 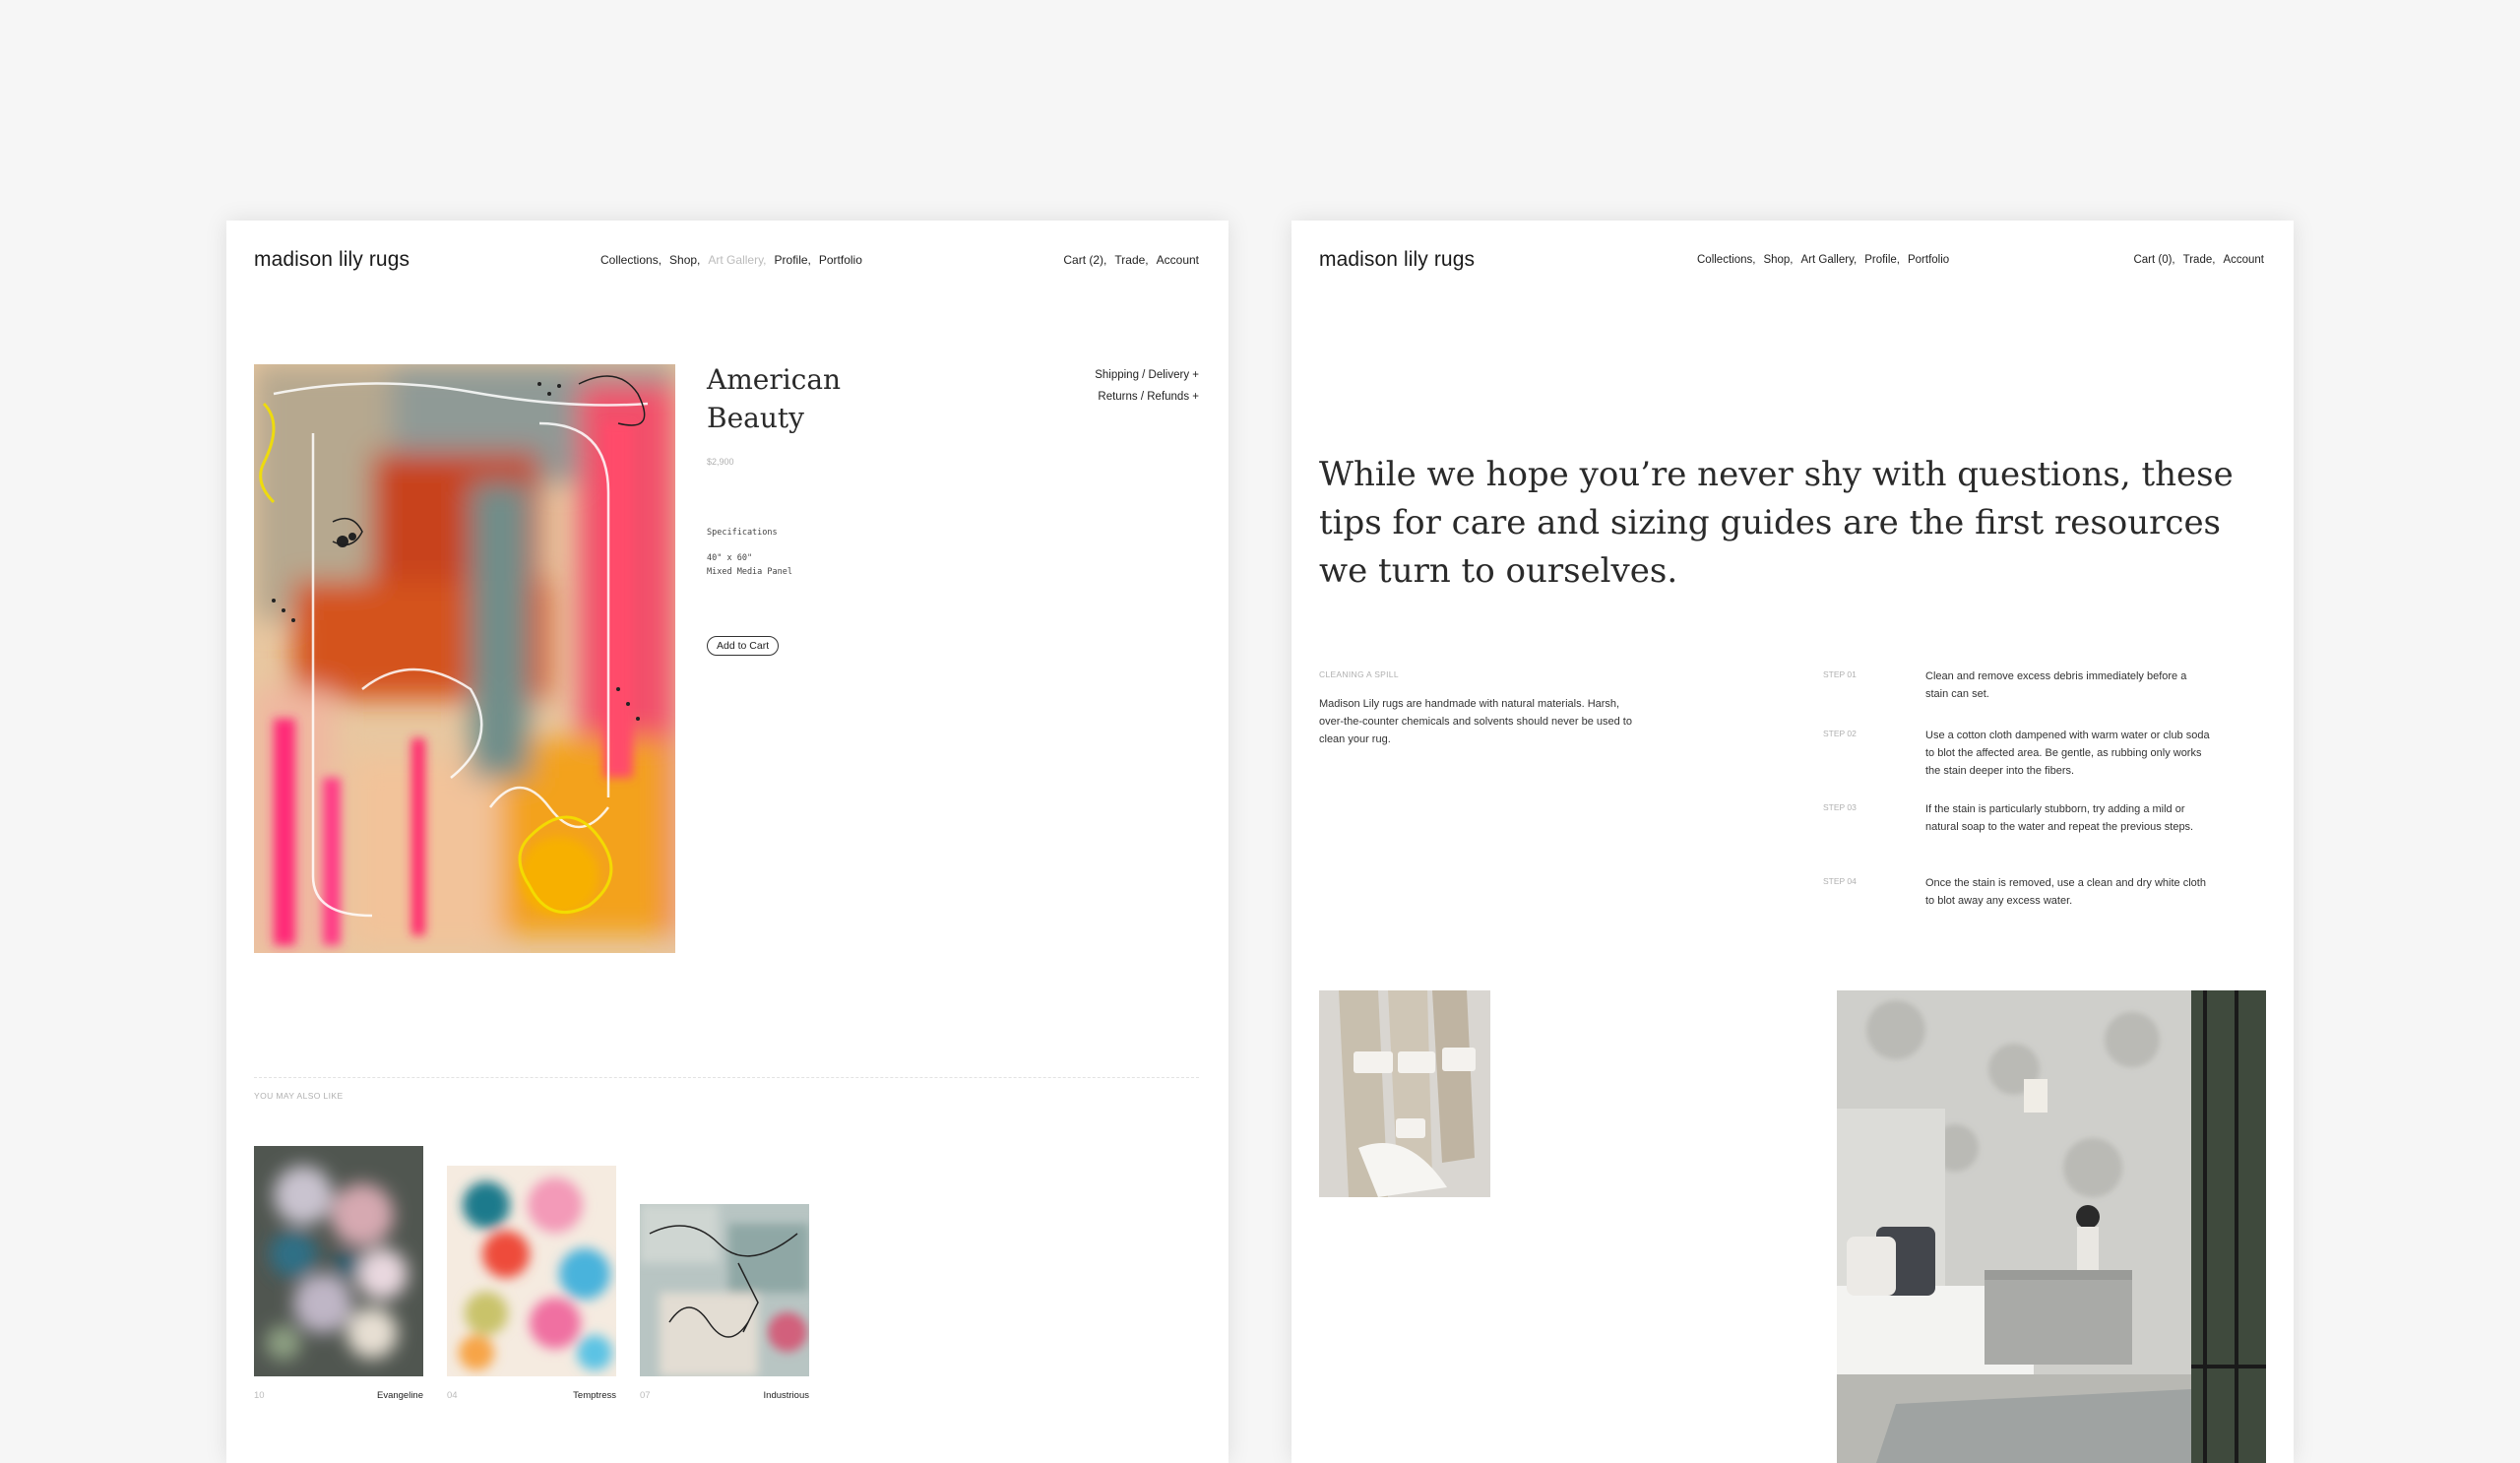 What do you see at coordinates (726, 1077) in the screenshot?
I see `section-divider` at bounding box center [726, 1077].